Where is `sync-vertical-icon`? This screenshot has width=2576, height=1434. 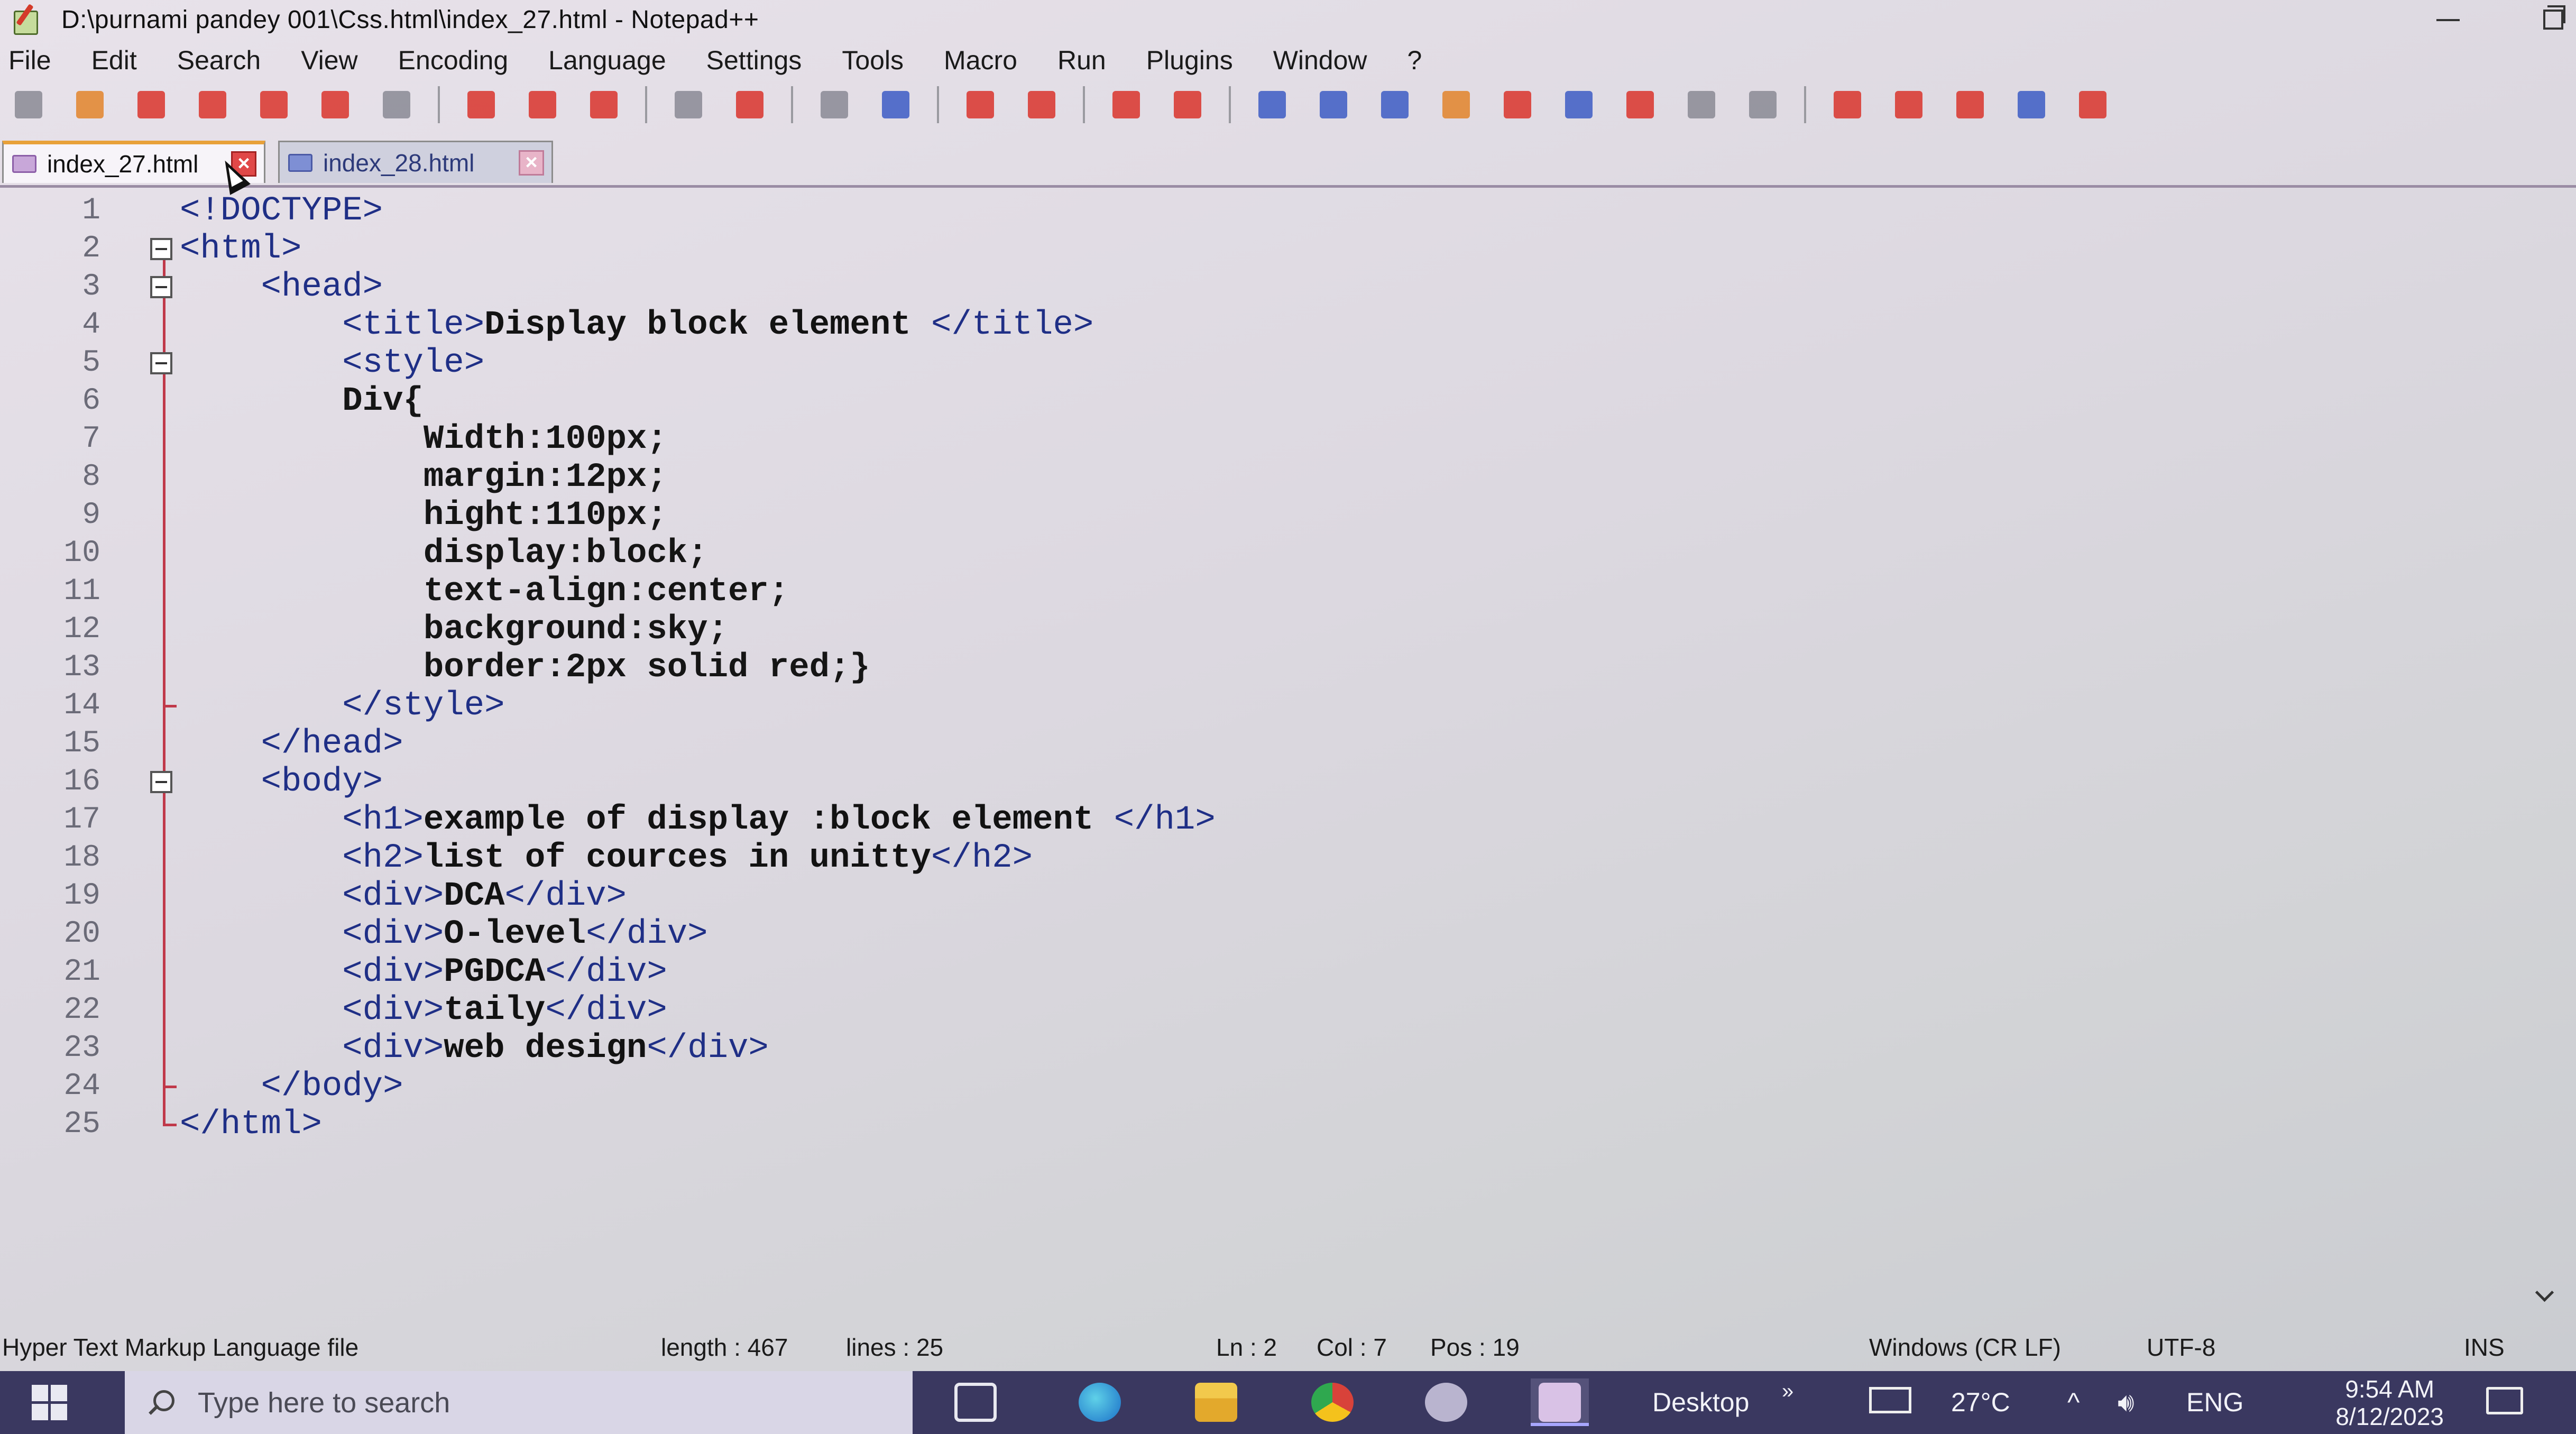 sync-vertical-icon is located at coordinates (1126, 105).